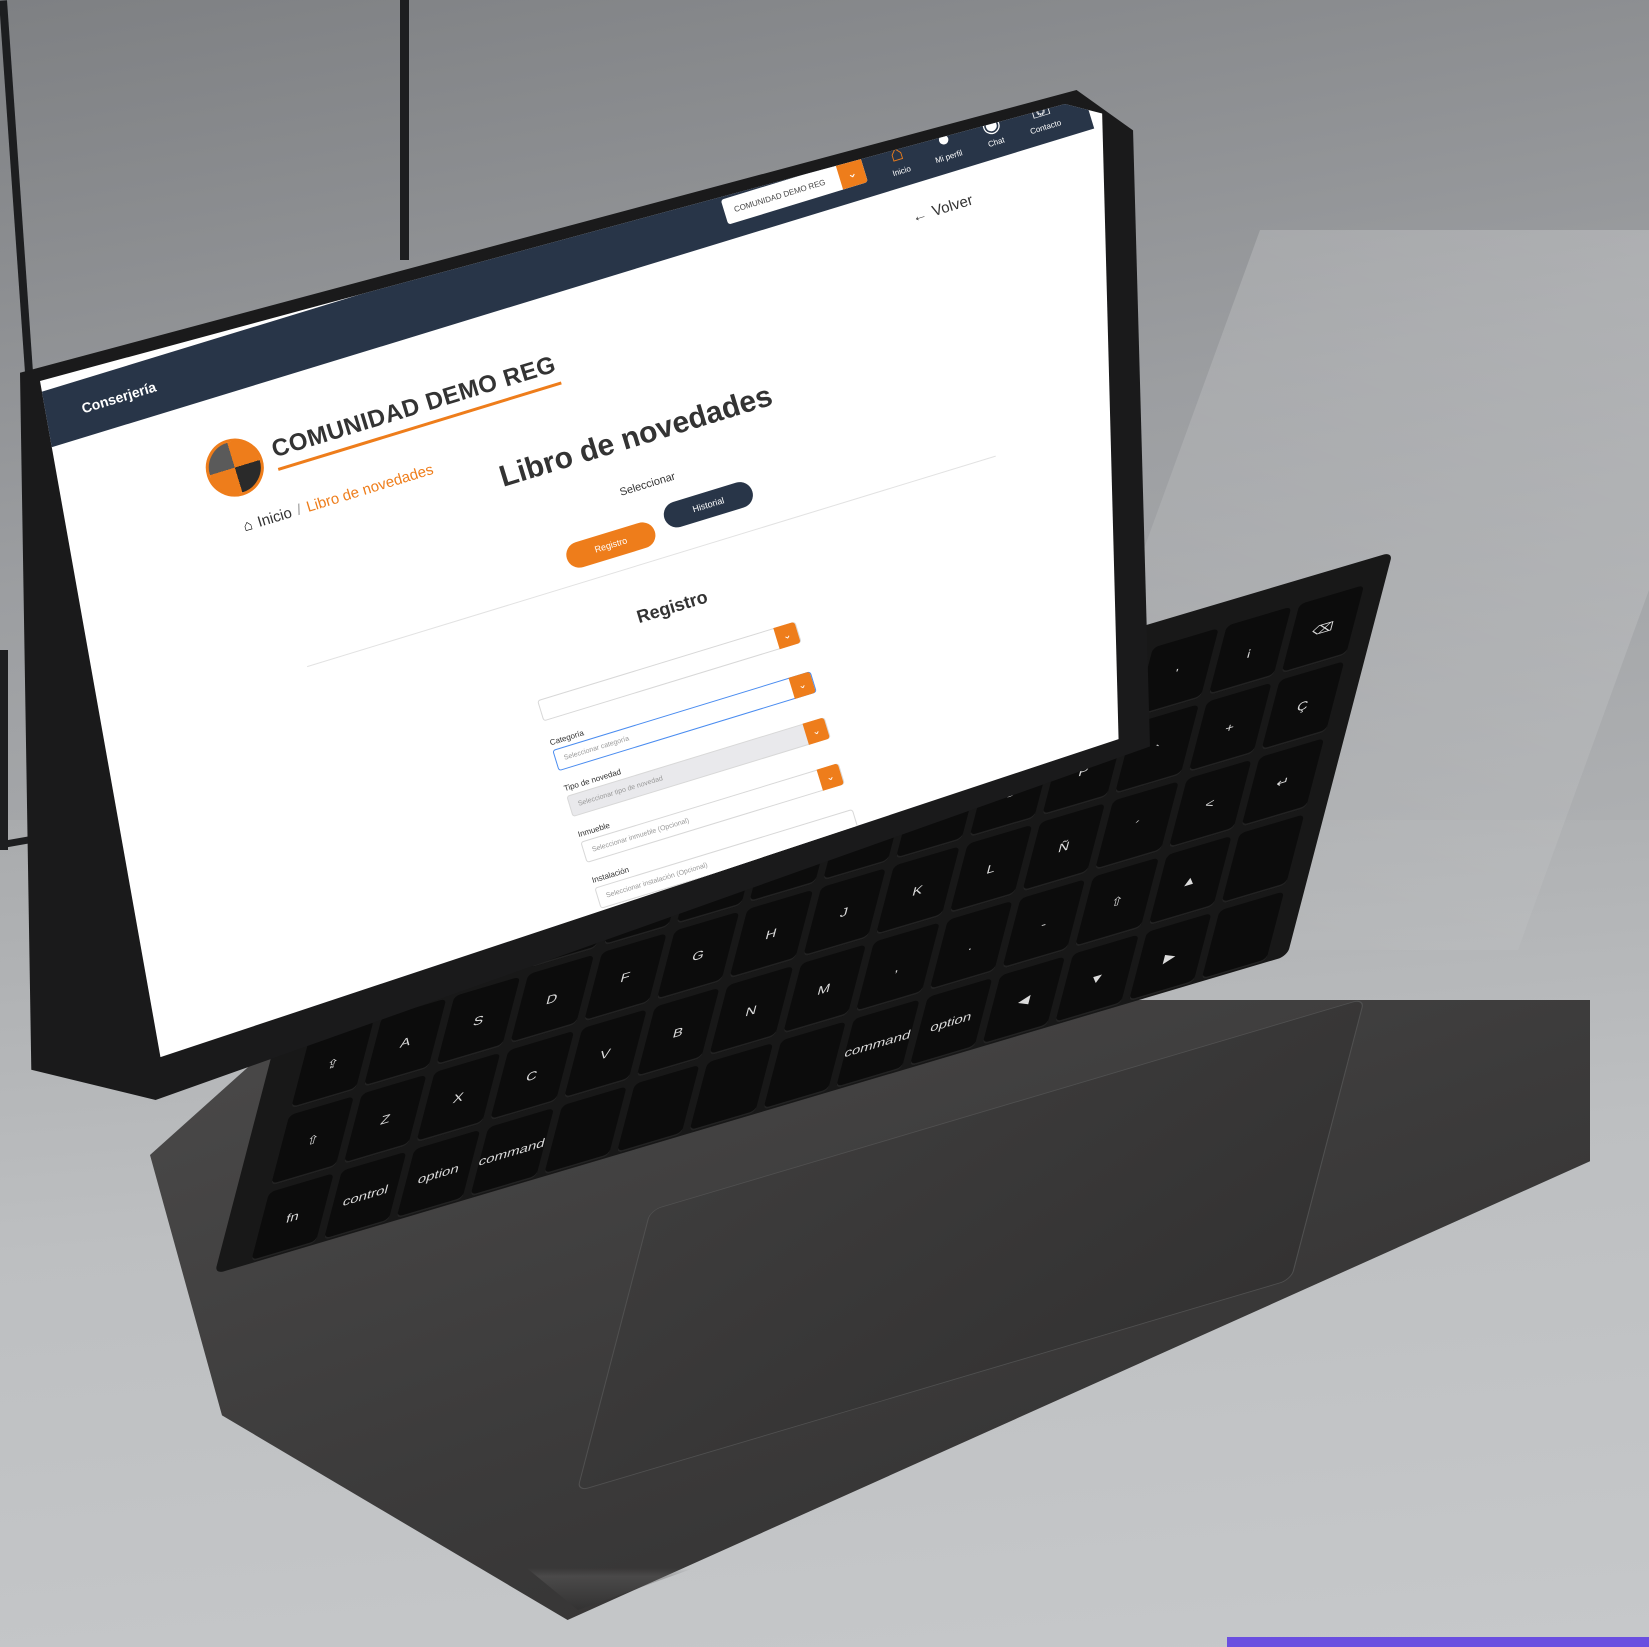 The height and width of the screenshot is (1647, 1649). I want to click on page-title: Libro de novedades, so click(636, 436).